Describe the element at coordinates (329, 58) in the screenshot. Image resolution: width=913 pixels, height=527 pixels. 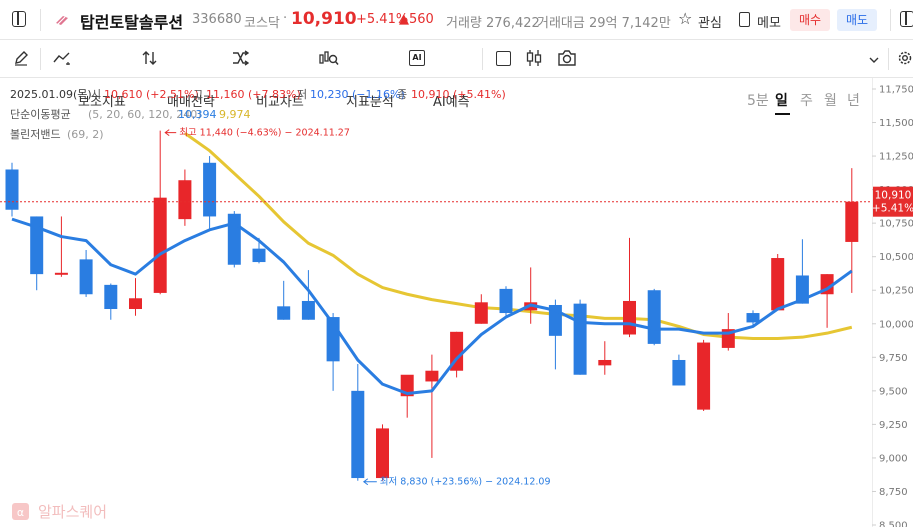
I see `analysis-icon` at that location.